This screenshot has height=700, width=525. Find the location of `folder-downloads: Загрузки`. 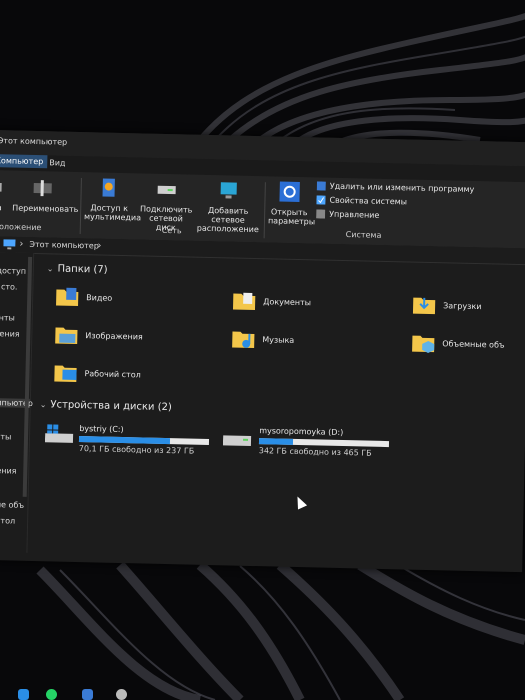

folder-downloads: Загрузки is located at coordinates (446, 306).